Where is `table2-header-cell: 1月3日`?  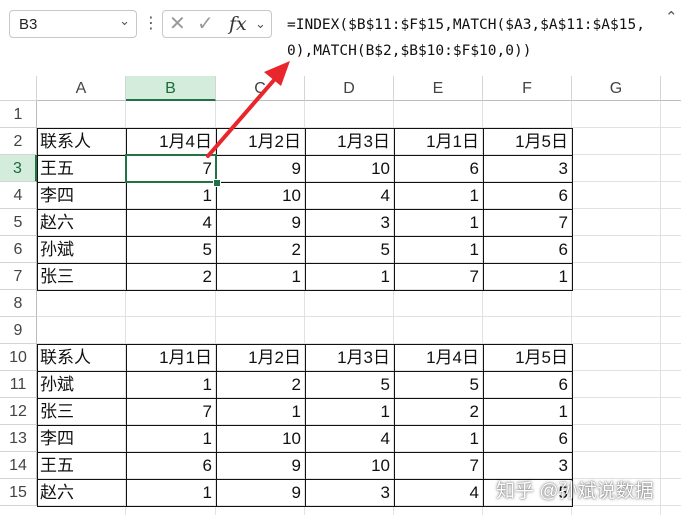 table2-header-cell: 1月3日 is located at coordinates (349, 357).